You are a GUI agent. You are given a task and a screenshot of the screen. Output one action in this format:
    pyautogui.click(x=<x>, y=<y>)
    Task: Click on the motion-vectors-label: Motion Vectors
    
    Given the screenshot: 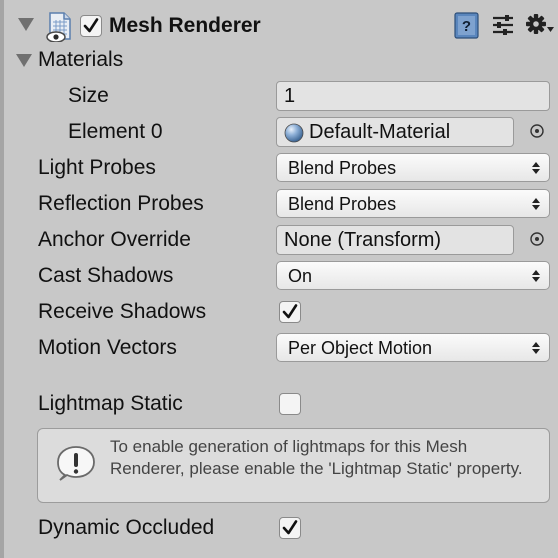 What is the action you would take?
    pyautogui.click(x=107, y=347)
    